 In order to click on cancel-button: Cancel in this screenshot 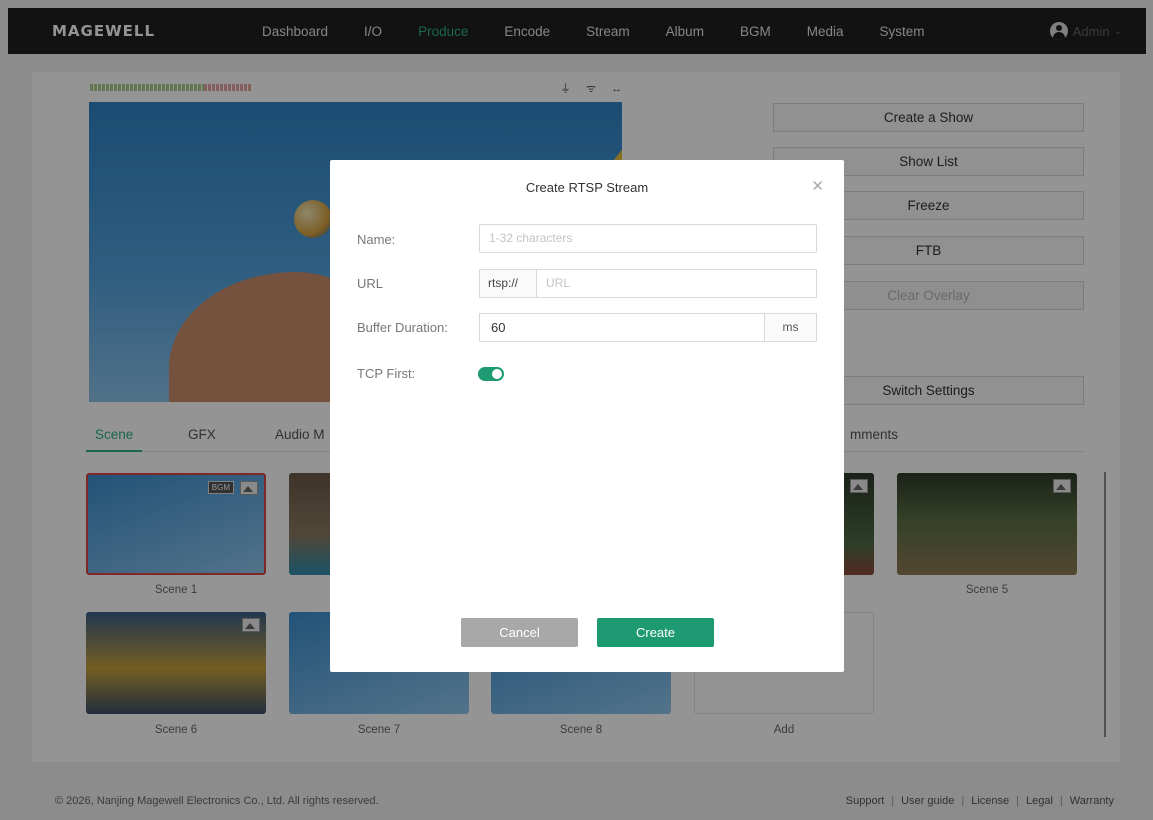, I will do `click(519, 632)`.